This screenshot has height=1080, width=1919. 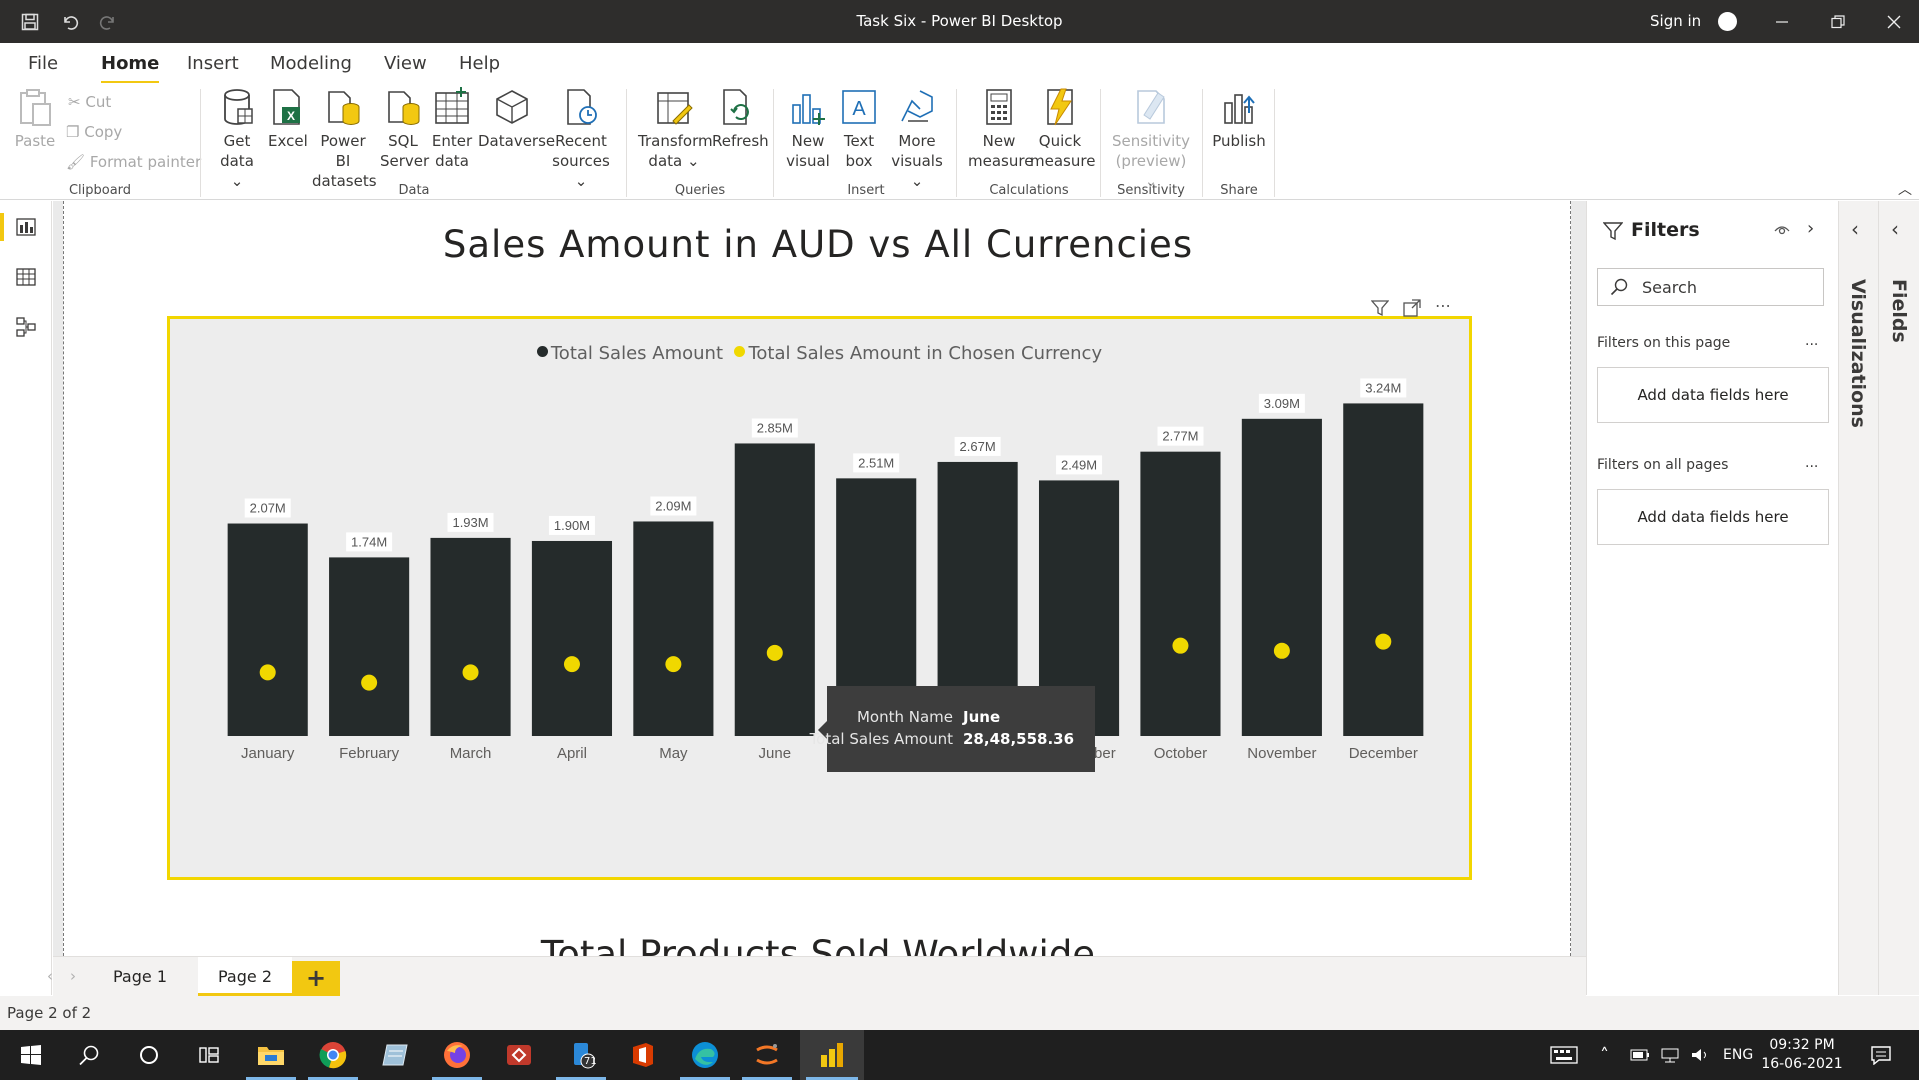 What do you see at coordinates (311, 63) in the screenshot?
I see `tab-modeling: Modeling` at bounding box center [311, 63].